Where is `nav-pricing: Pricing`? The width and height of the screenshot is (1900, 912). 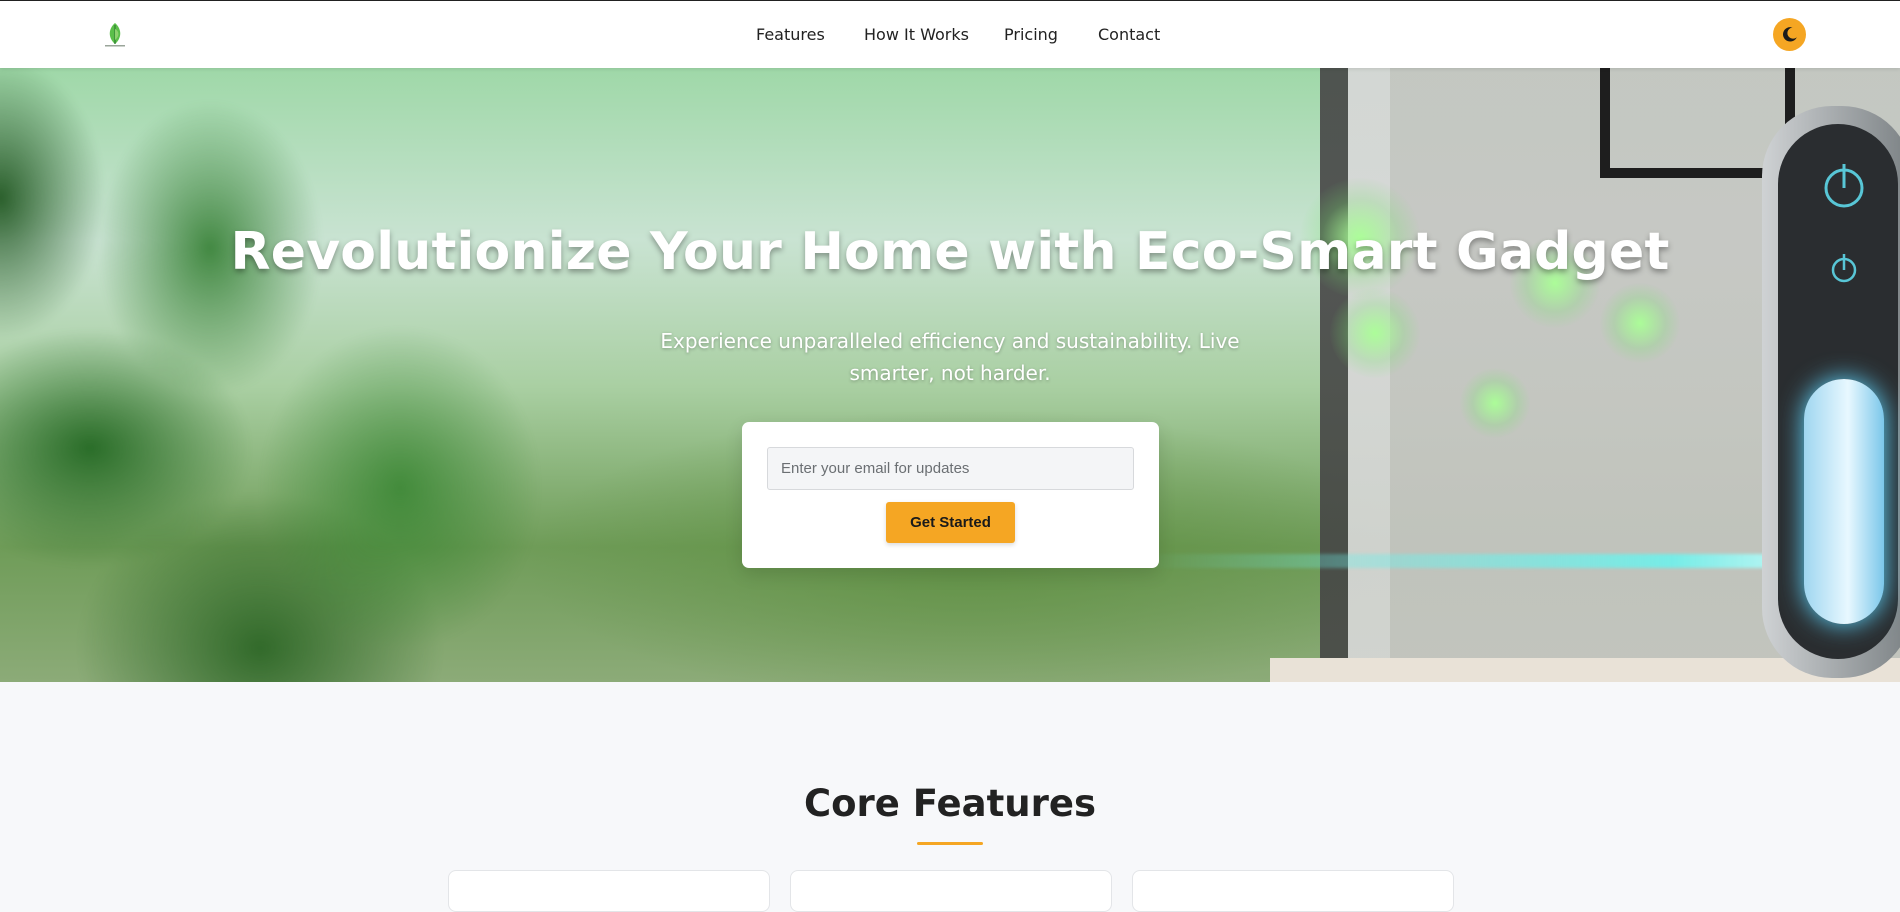
nav-pricing: Pricing is located at coordinates (1031, 34).